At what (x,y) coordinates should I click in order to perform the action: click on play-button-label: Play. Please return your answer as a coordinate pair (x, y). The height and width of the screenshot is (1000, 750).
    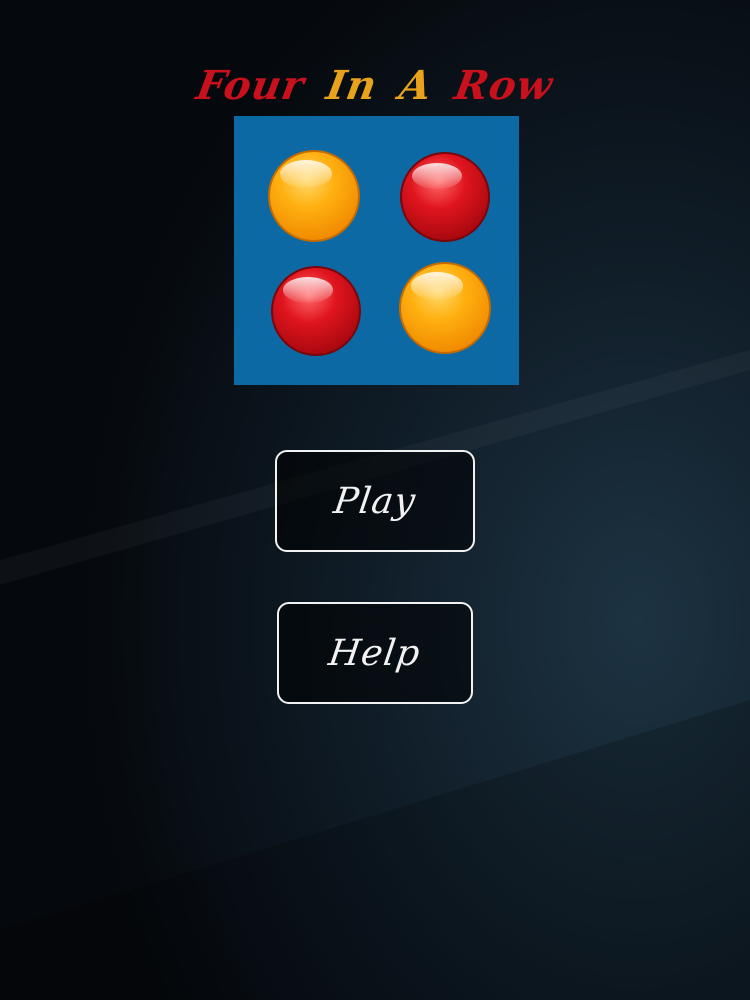
    Looking at the image, I should click on (375, 501).